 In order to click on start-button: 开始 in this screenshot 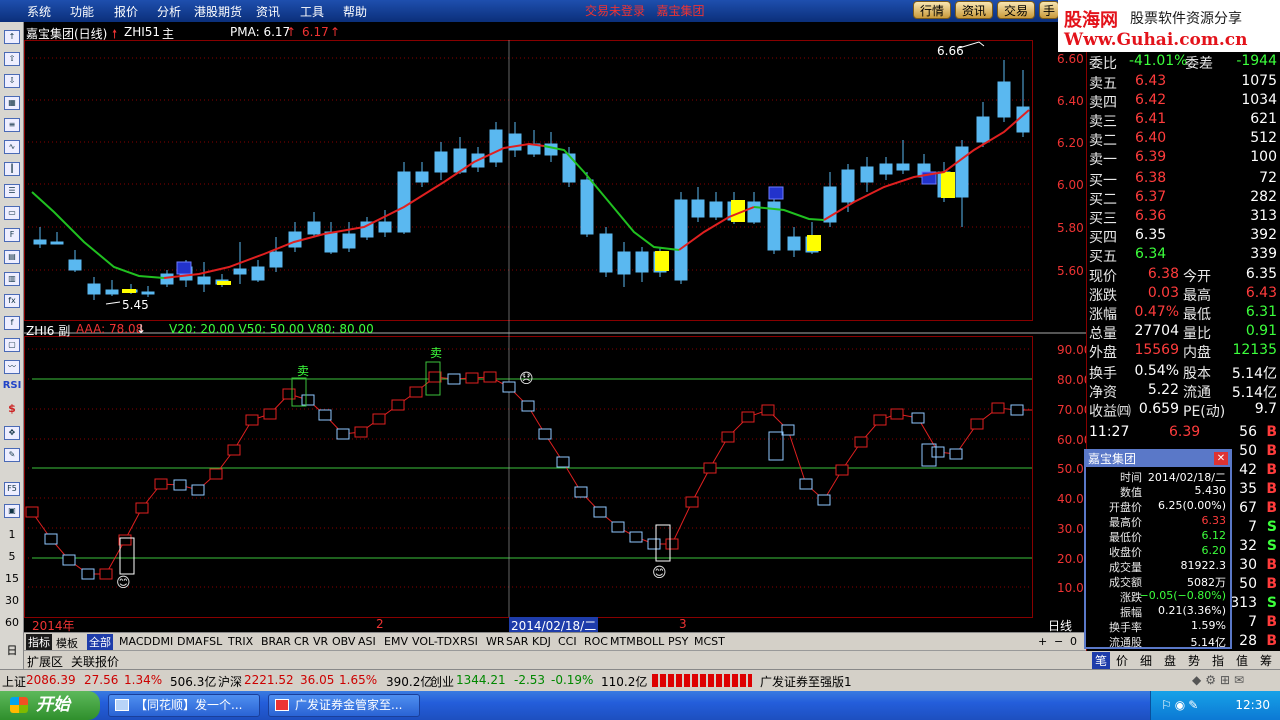, I will do `click(50, 705)`.